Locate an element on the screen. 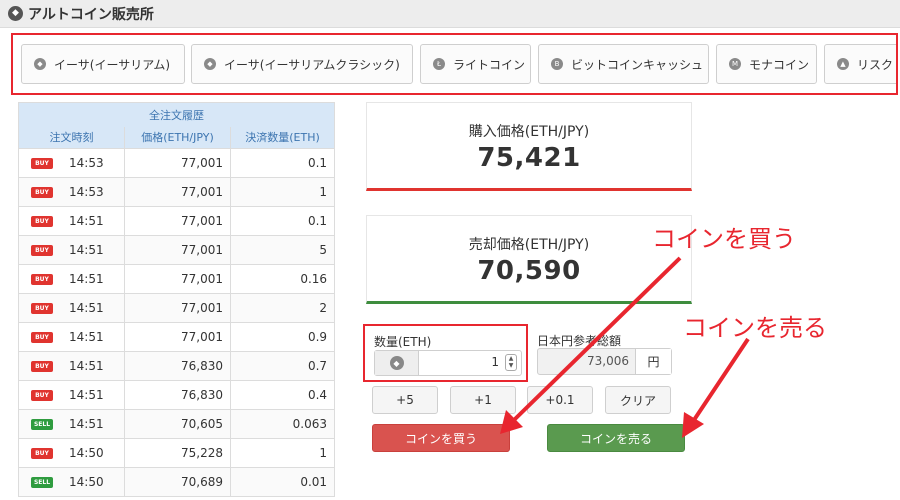 The height and width of the screenshot is (500, 900). buy-arrow-line is located at coordinates (597, 339).